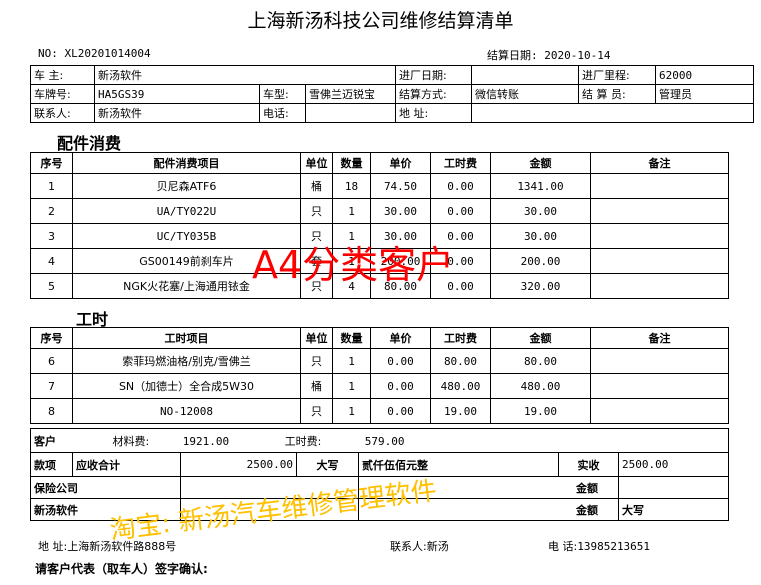 This screenshot has width=761, height=585. What do you see at coordinates (131, 441) in the screenshot?
I see `material-label: 材料费:` at bounding box center [131, 441].